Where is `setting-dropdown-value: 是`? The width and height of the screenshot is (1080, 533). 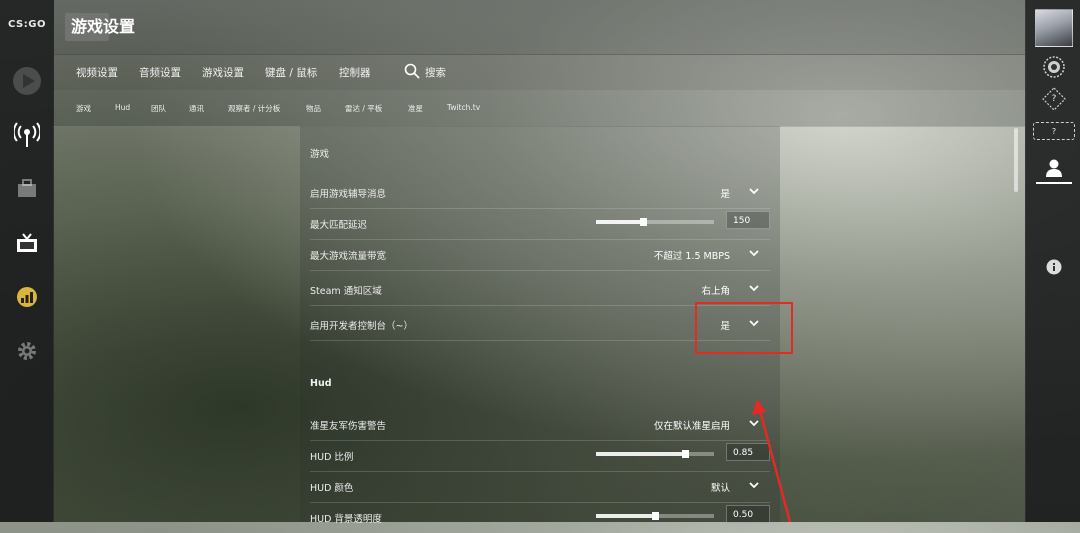 setting-dropdown-value: 是 is located at coordinates (725, 193).